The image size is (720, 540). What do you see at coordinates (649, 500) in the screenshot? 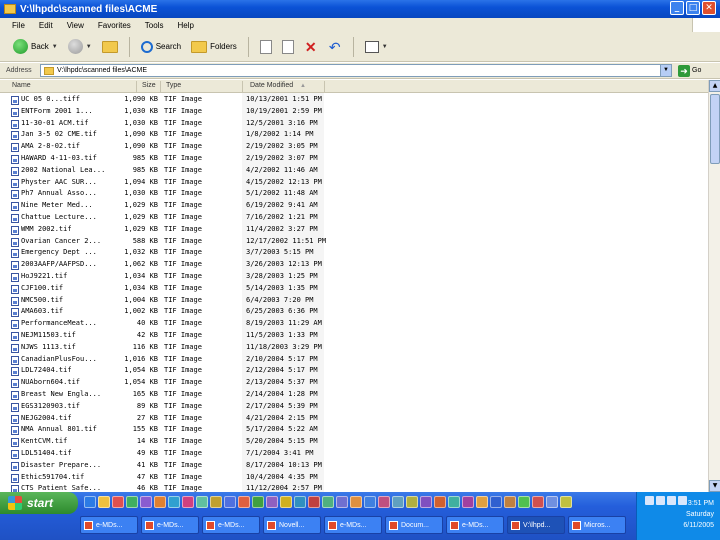
I see `tray-network-icon` at bounding box center [649, 500].